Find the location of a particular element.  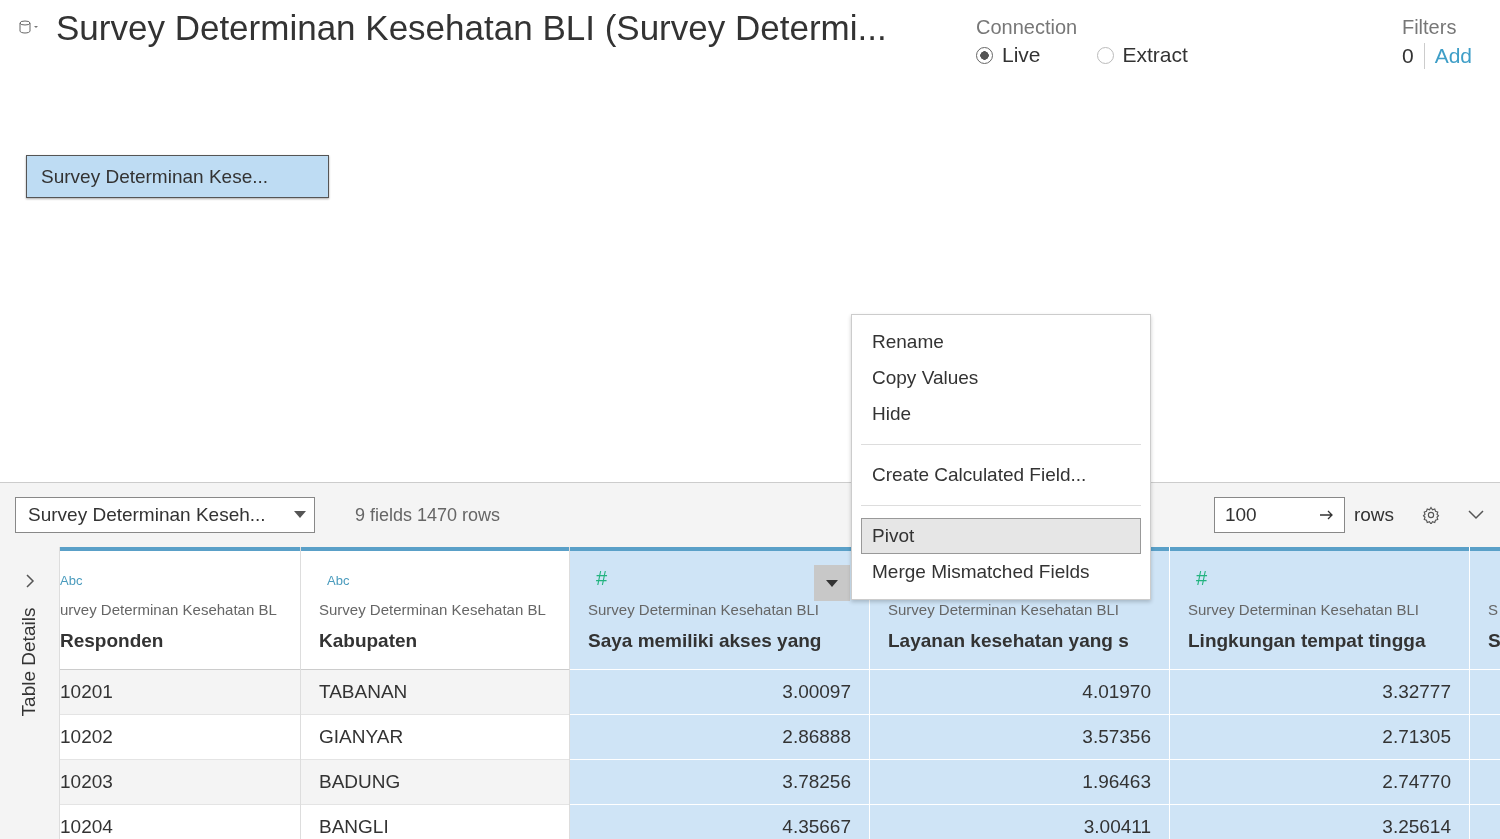

table-summary: 9 fields 1470 rows is located at coordinates (428, 515).